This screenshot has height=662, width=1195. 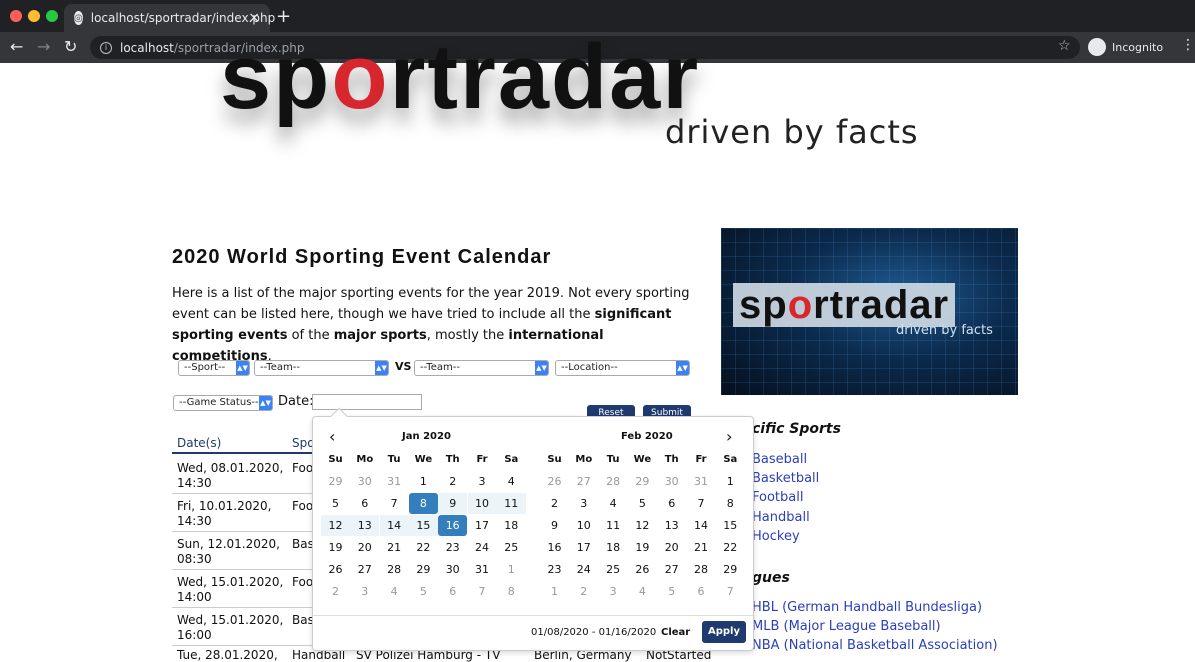 What do you see at coordinates (481, 368) in the screenshot?
I see `team2-select: --Team-- ▲▼` at bounding box center [481, 368].